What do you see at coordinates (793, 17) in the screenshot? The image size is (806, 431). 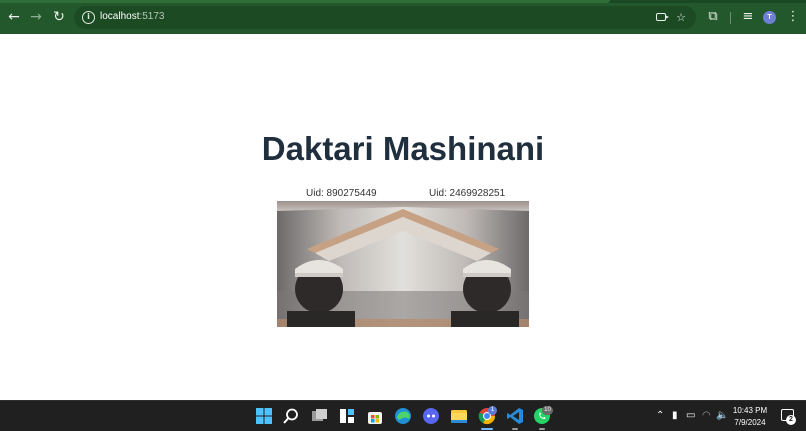 I see `more-menu-icon: ⋮` at bounding box center [793, 17].